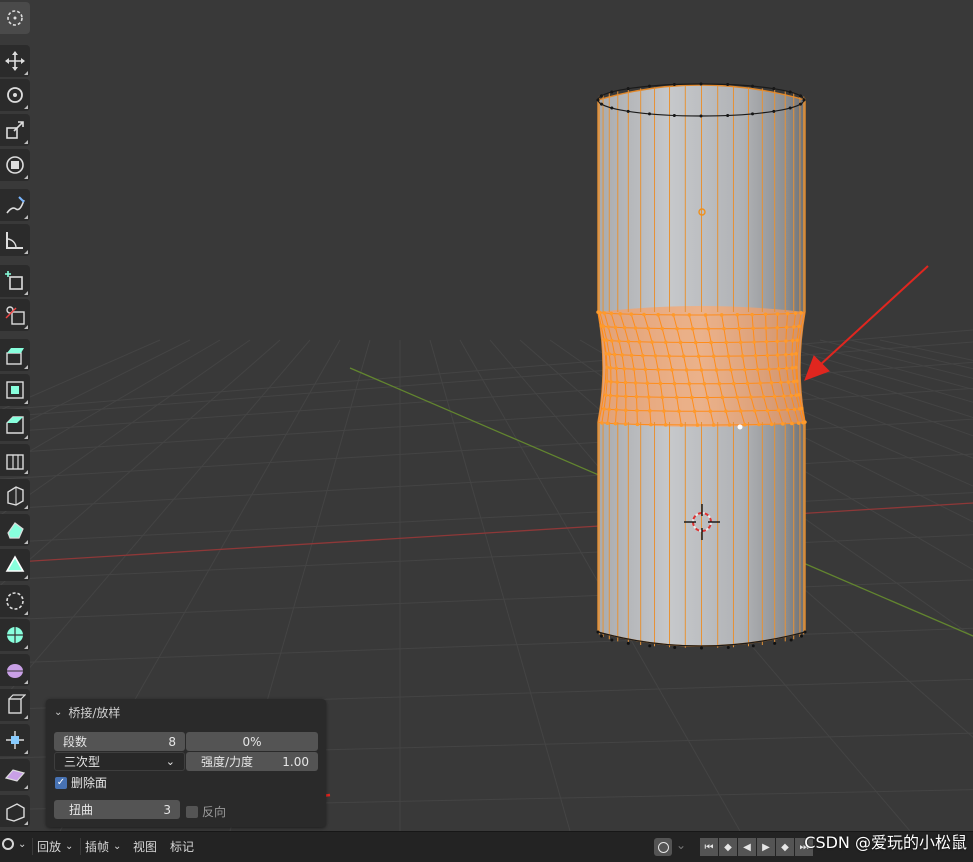 This screenshot has height=862, width=973. I want to click on measure-tool, so click(15, 240).